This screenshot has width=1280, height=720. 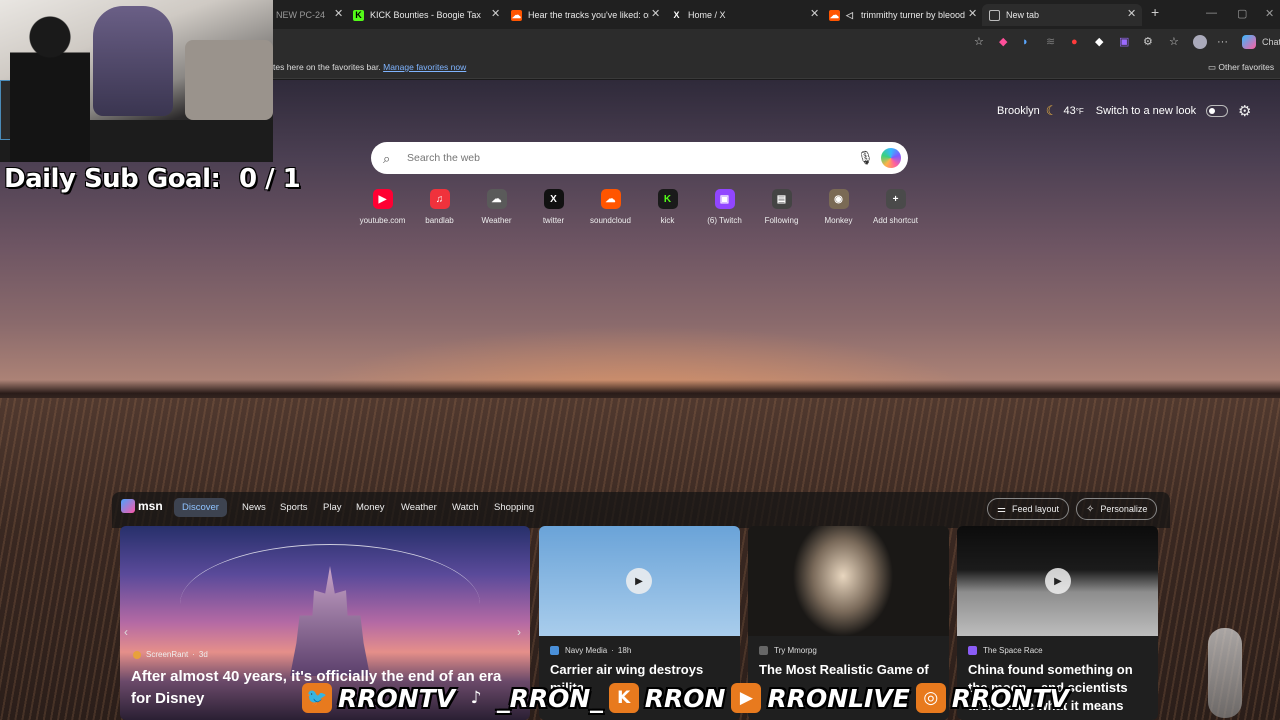 I want to click on favorites-icon: ☆, so click(x=1174, y=42).